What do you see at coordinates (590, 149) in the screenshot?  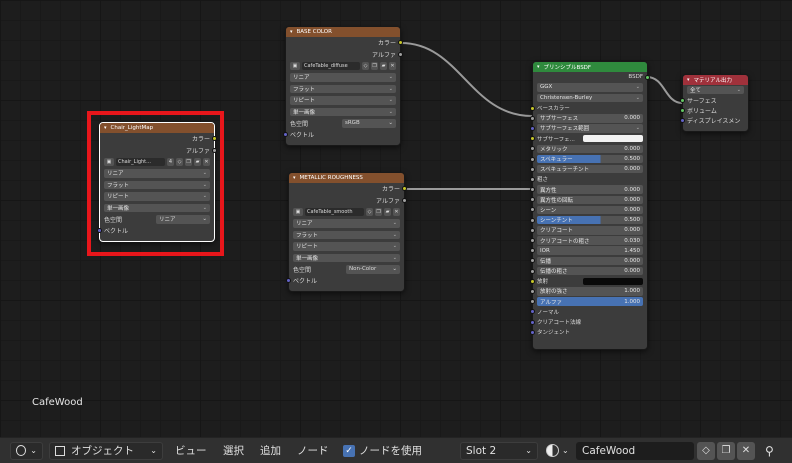 I see `metallic-field: メタリック 0.000` at bounding box center [590, 149].